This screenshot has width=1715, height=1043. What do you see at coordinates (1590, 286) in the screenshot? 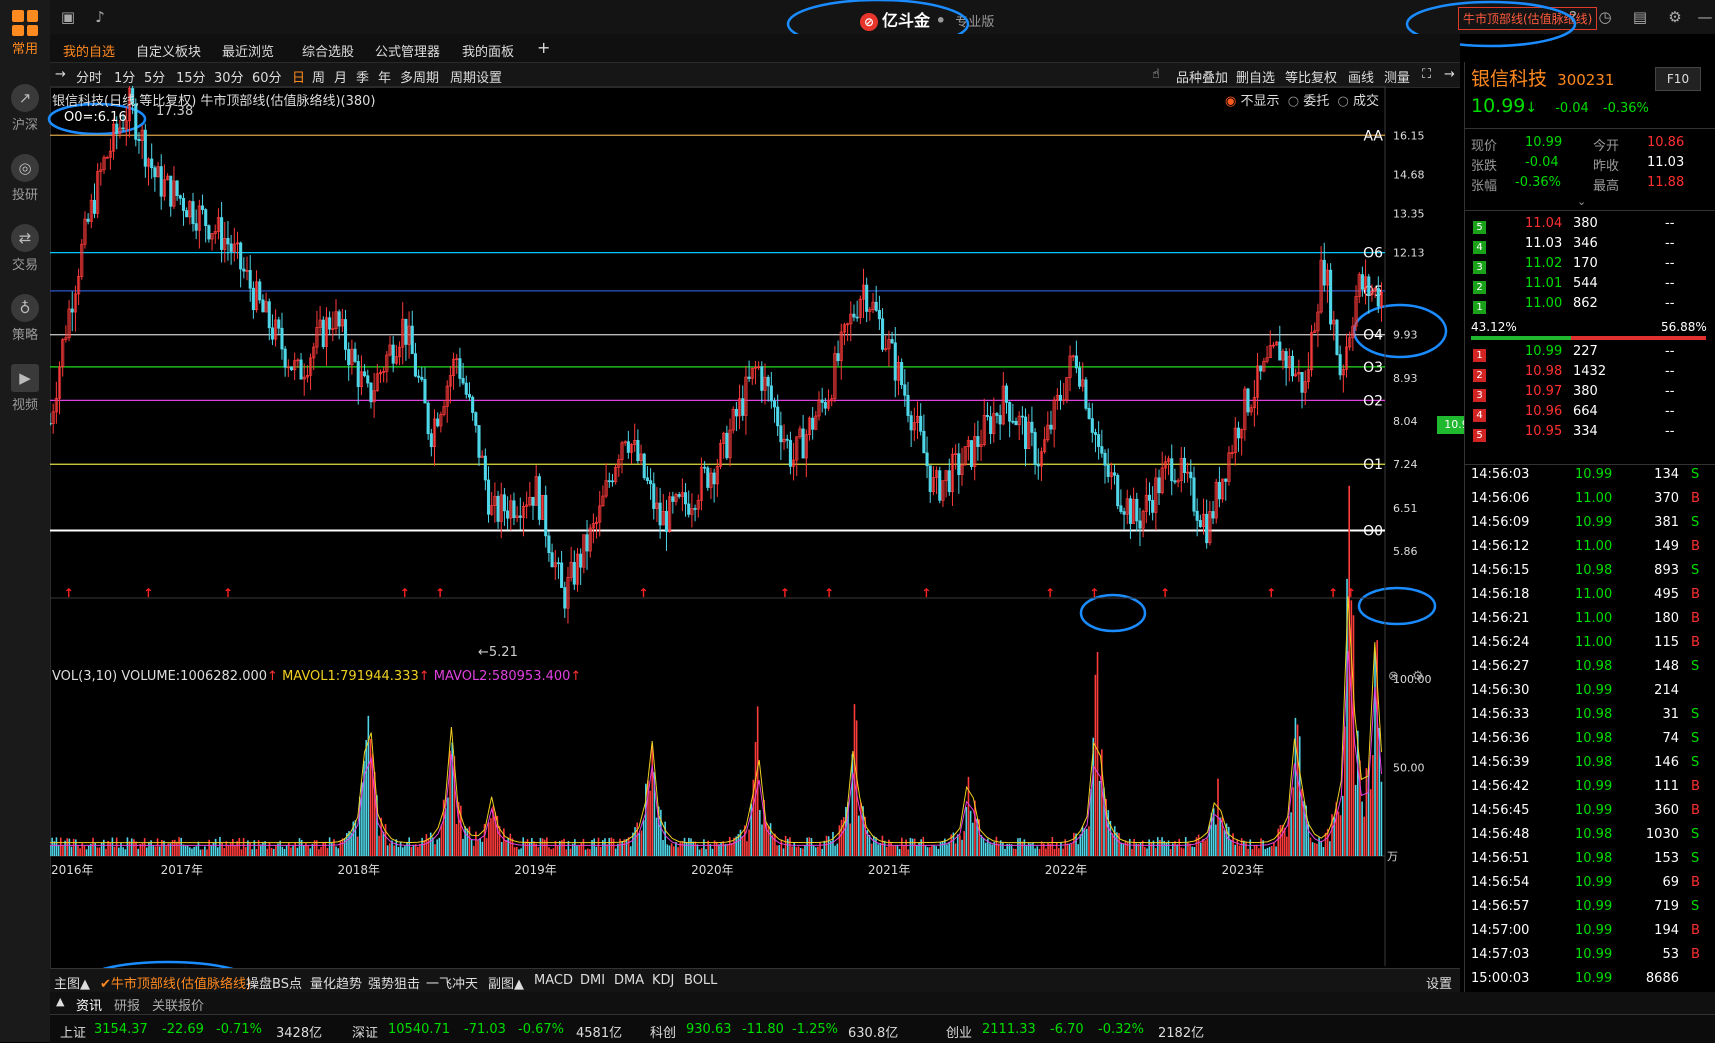
I see `ask-row: 2 11.01 544 --` at bounding box center [1590, 286].